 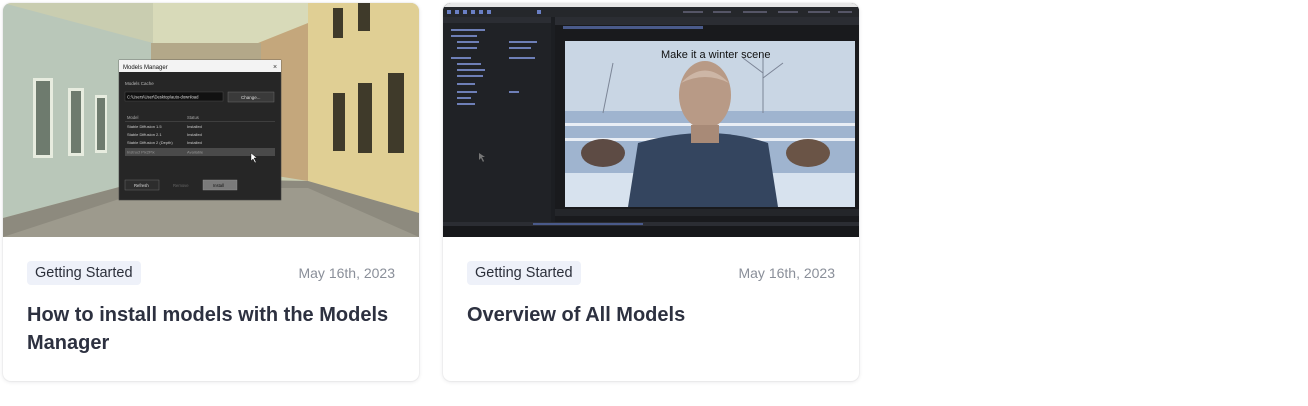 I want to click on svg-text: Models Manager, so click(x=145, y=68).